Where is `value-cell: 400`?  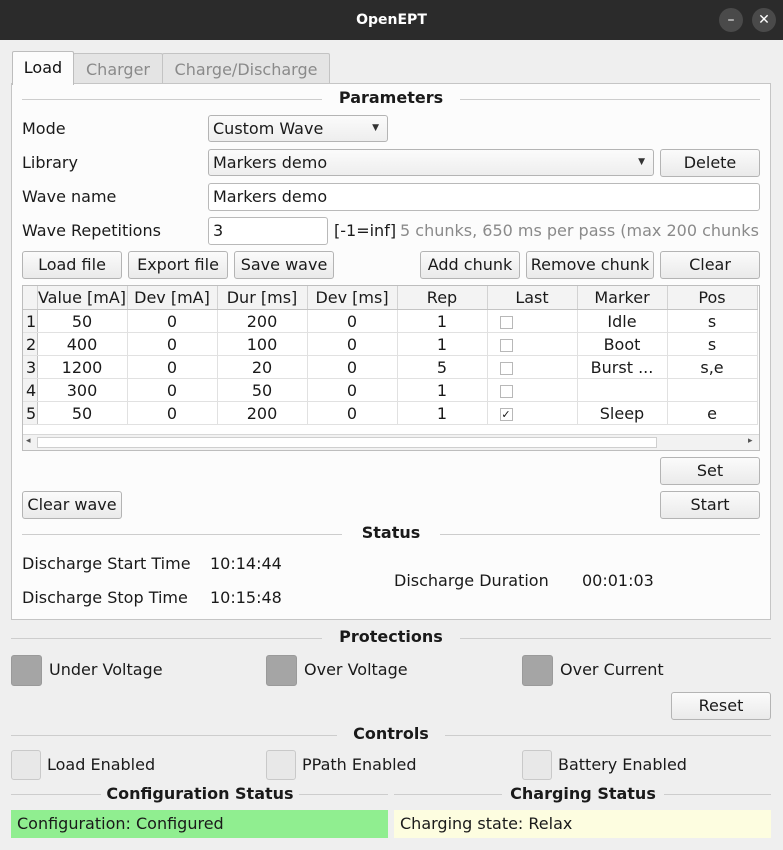
value-cell: 400 is located at coordinates (82, 344).